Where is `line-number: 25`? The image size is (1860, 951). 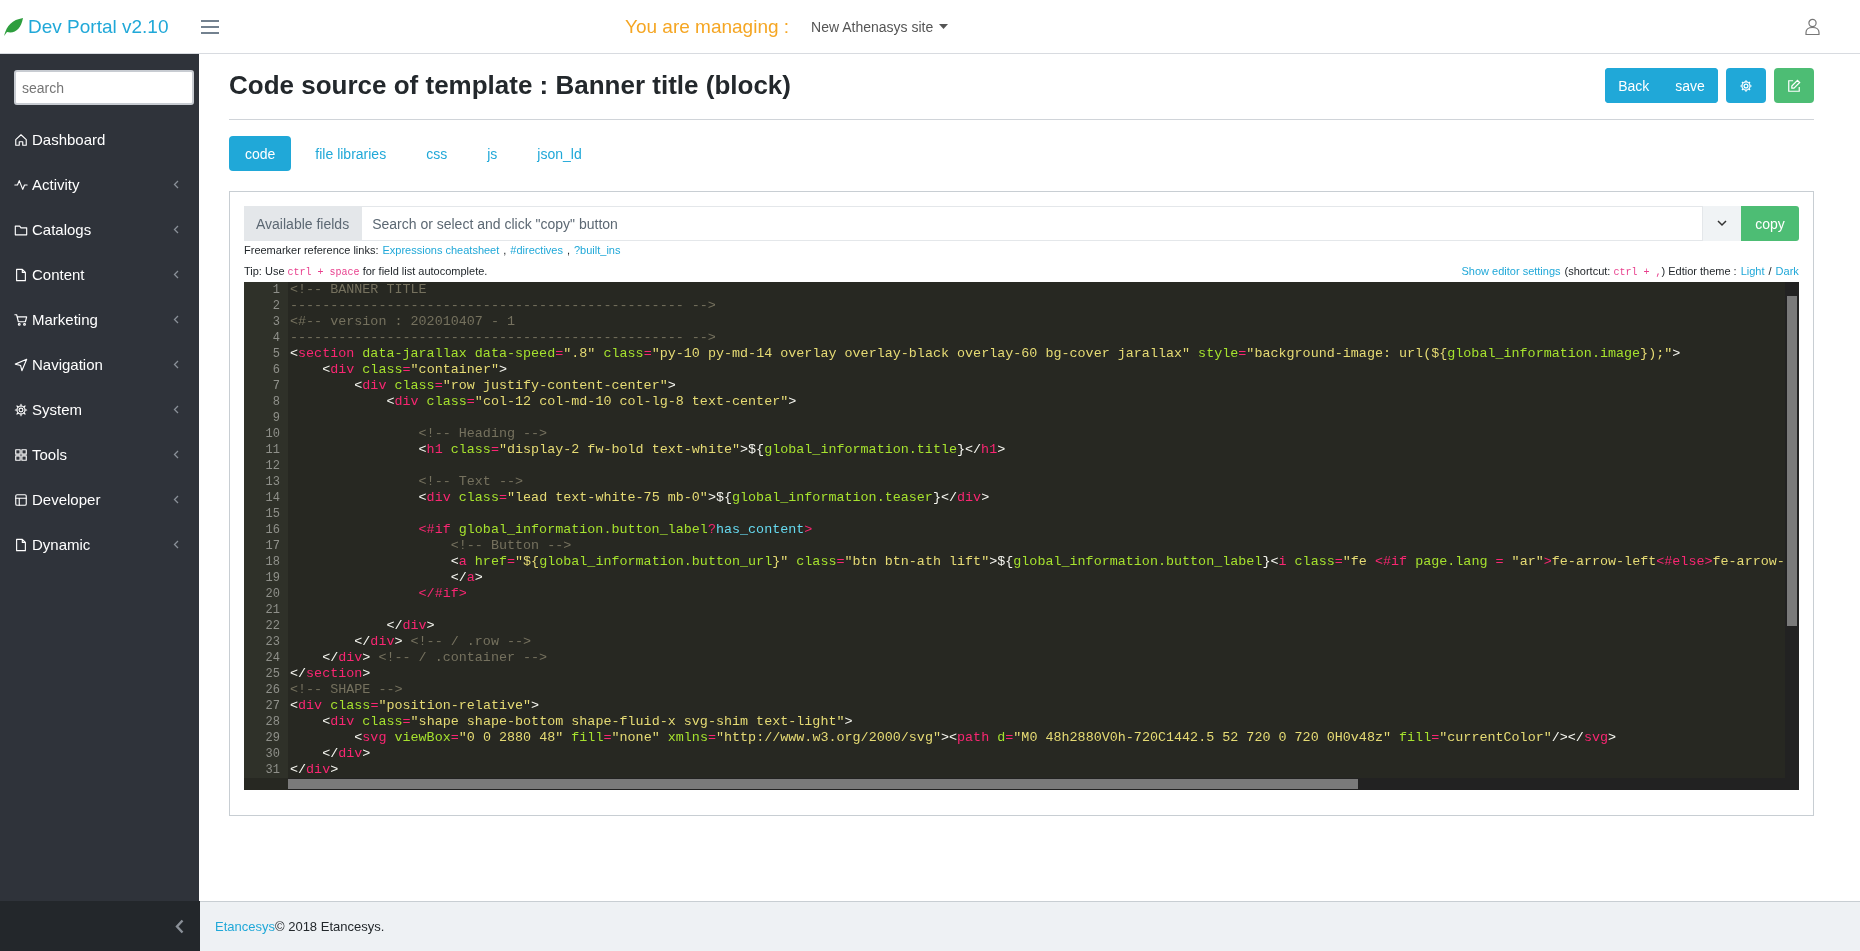
line-number: 25 is located at coordinates (266, 674).